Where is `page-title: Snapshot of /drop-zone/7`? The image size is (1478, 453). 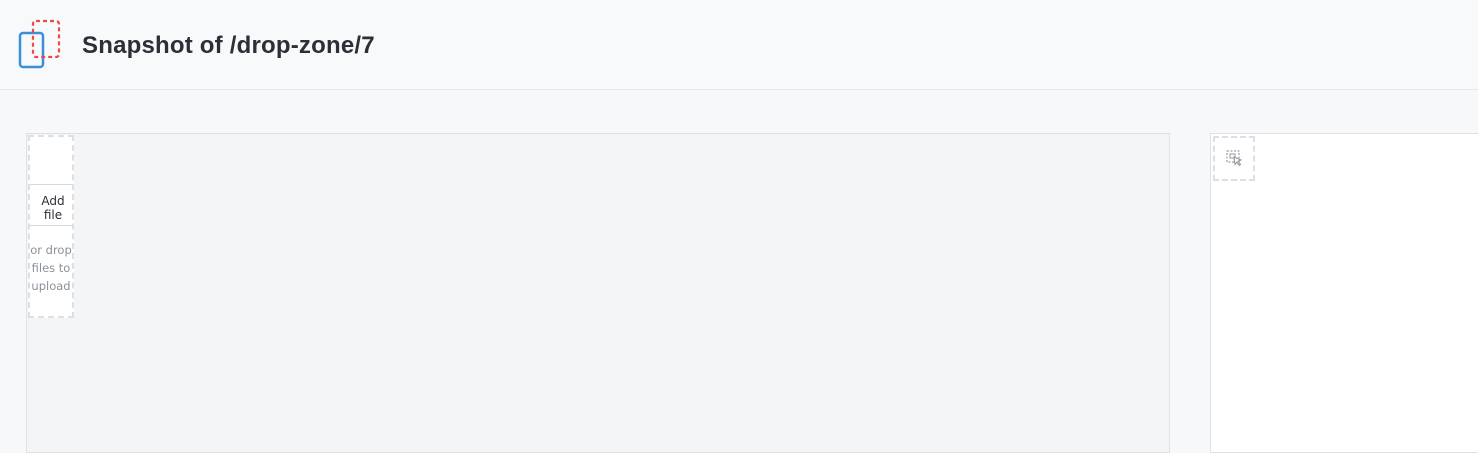
page-title: Snapshot of /drop-zone/7 is located at coordinates (228, 45).